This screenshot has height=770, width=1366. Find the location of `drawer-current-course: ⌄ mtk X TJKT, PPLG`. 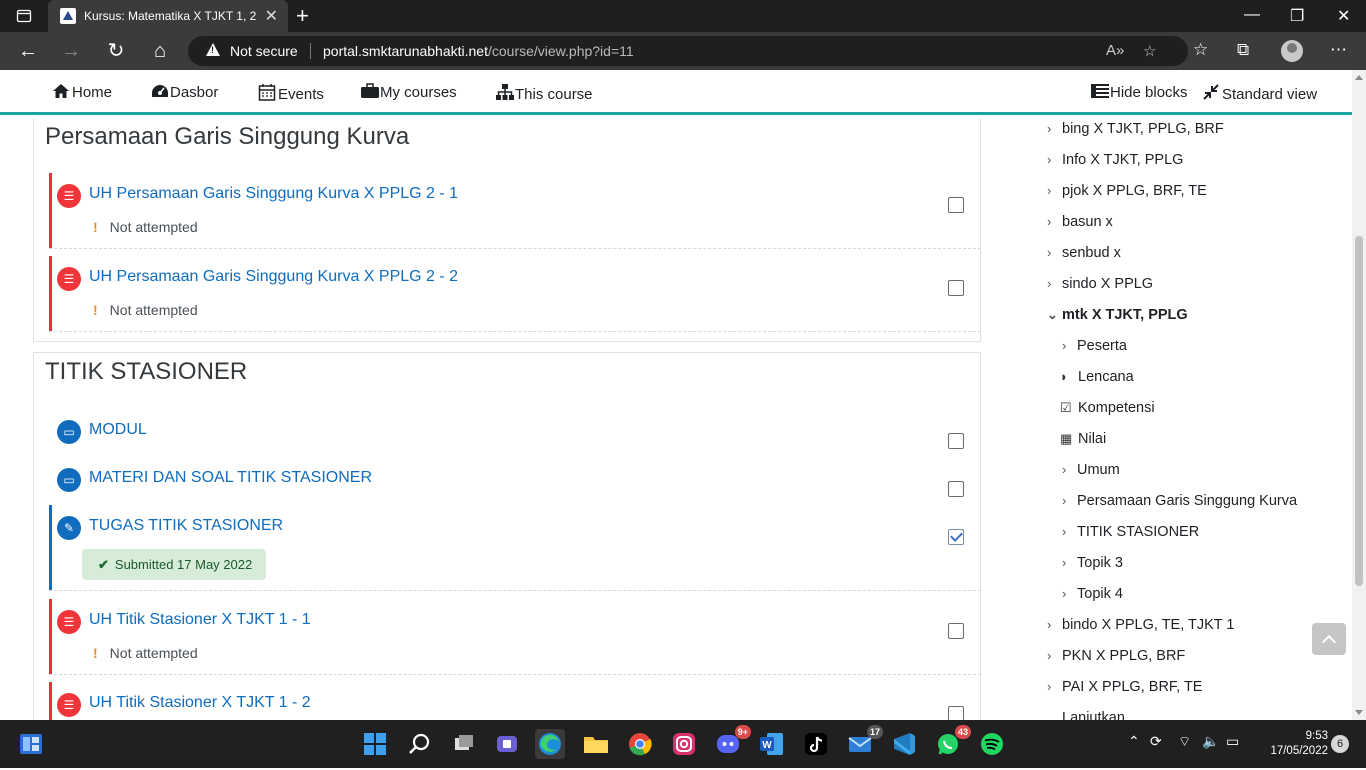

drawer-current-course: ⌄ mtk X TJKT, PPLG is located at coordinates (1117, 315).